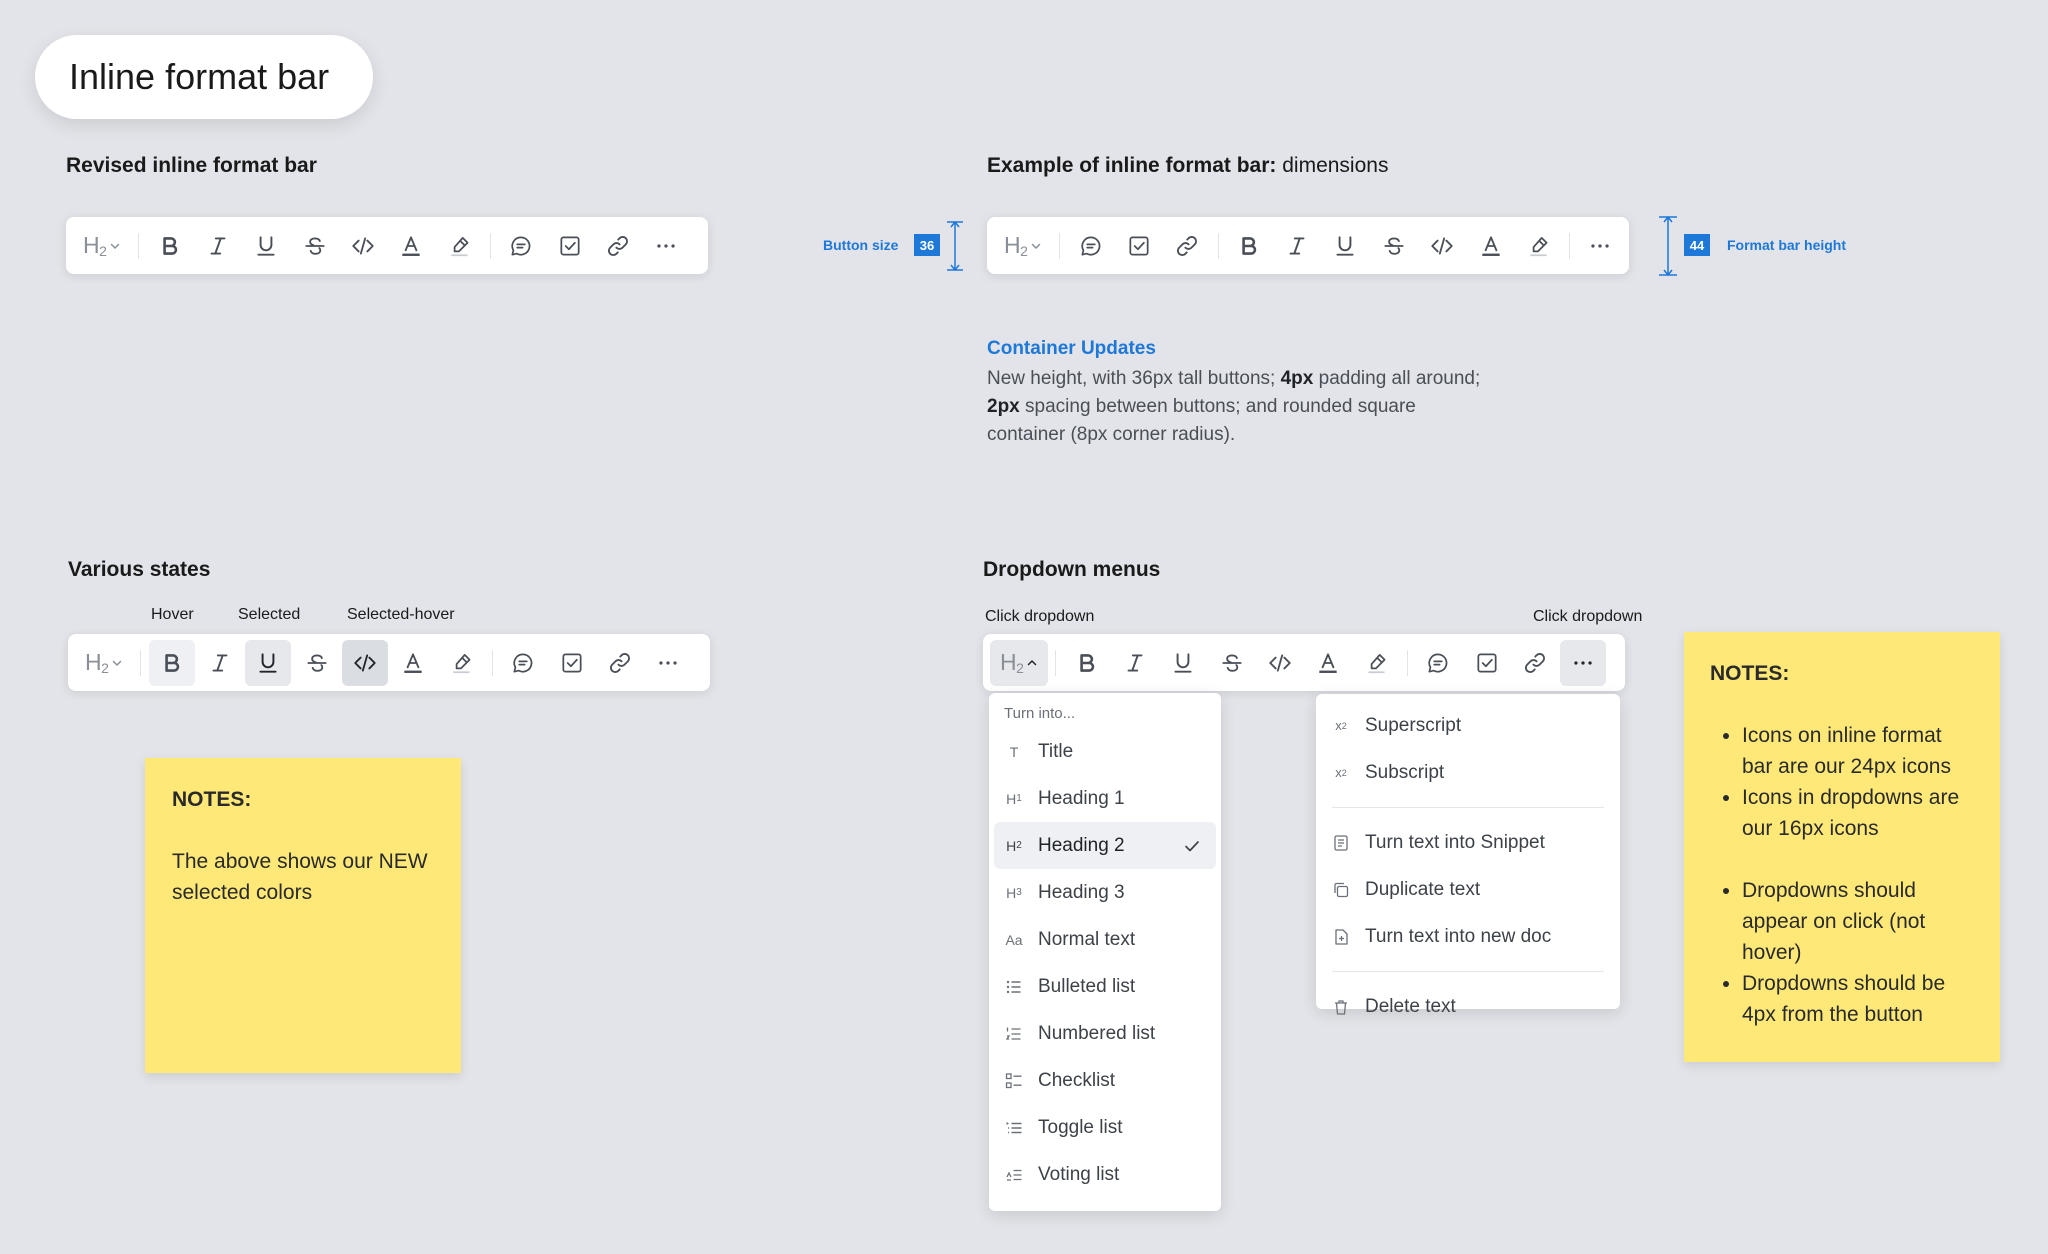 Image resolution: width=2048 pixels, height=1254 pixels. I want to click on link-icon, so click(618, 246).